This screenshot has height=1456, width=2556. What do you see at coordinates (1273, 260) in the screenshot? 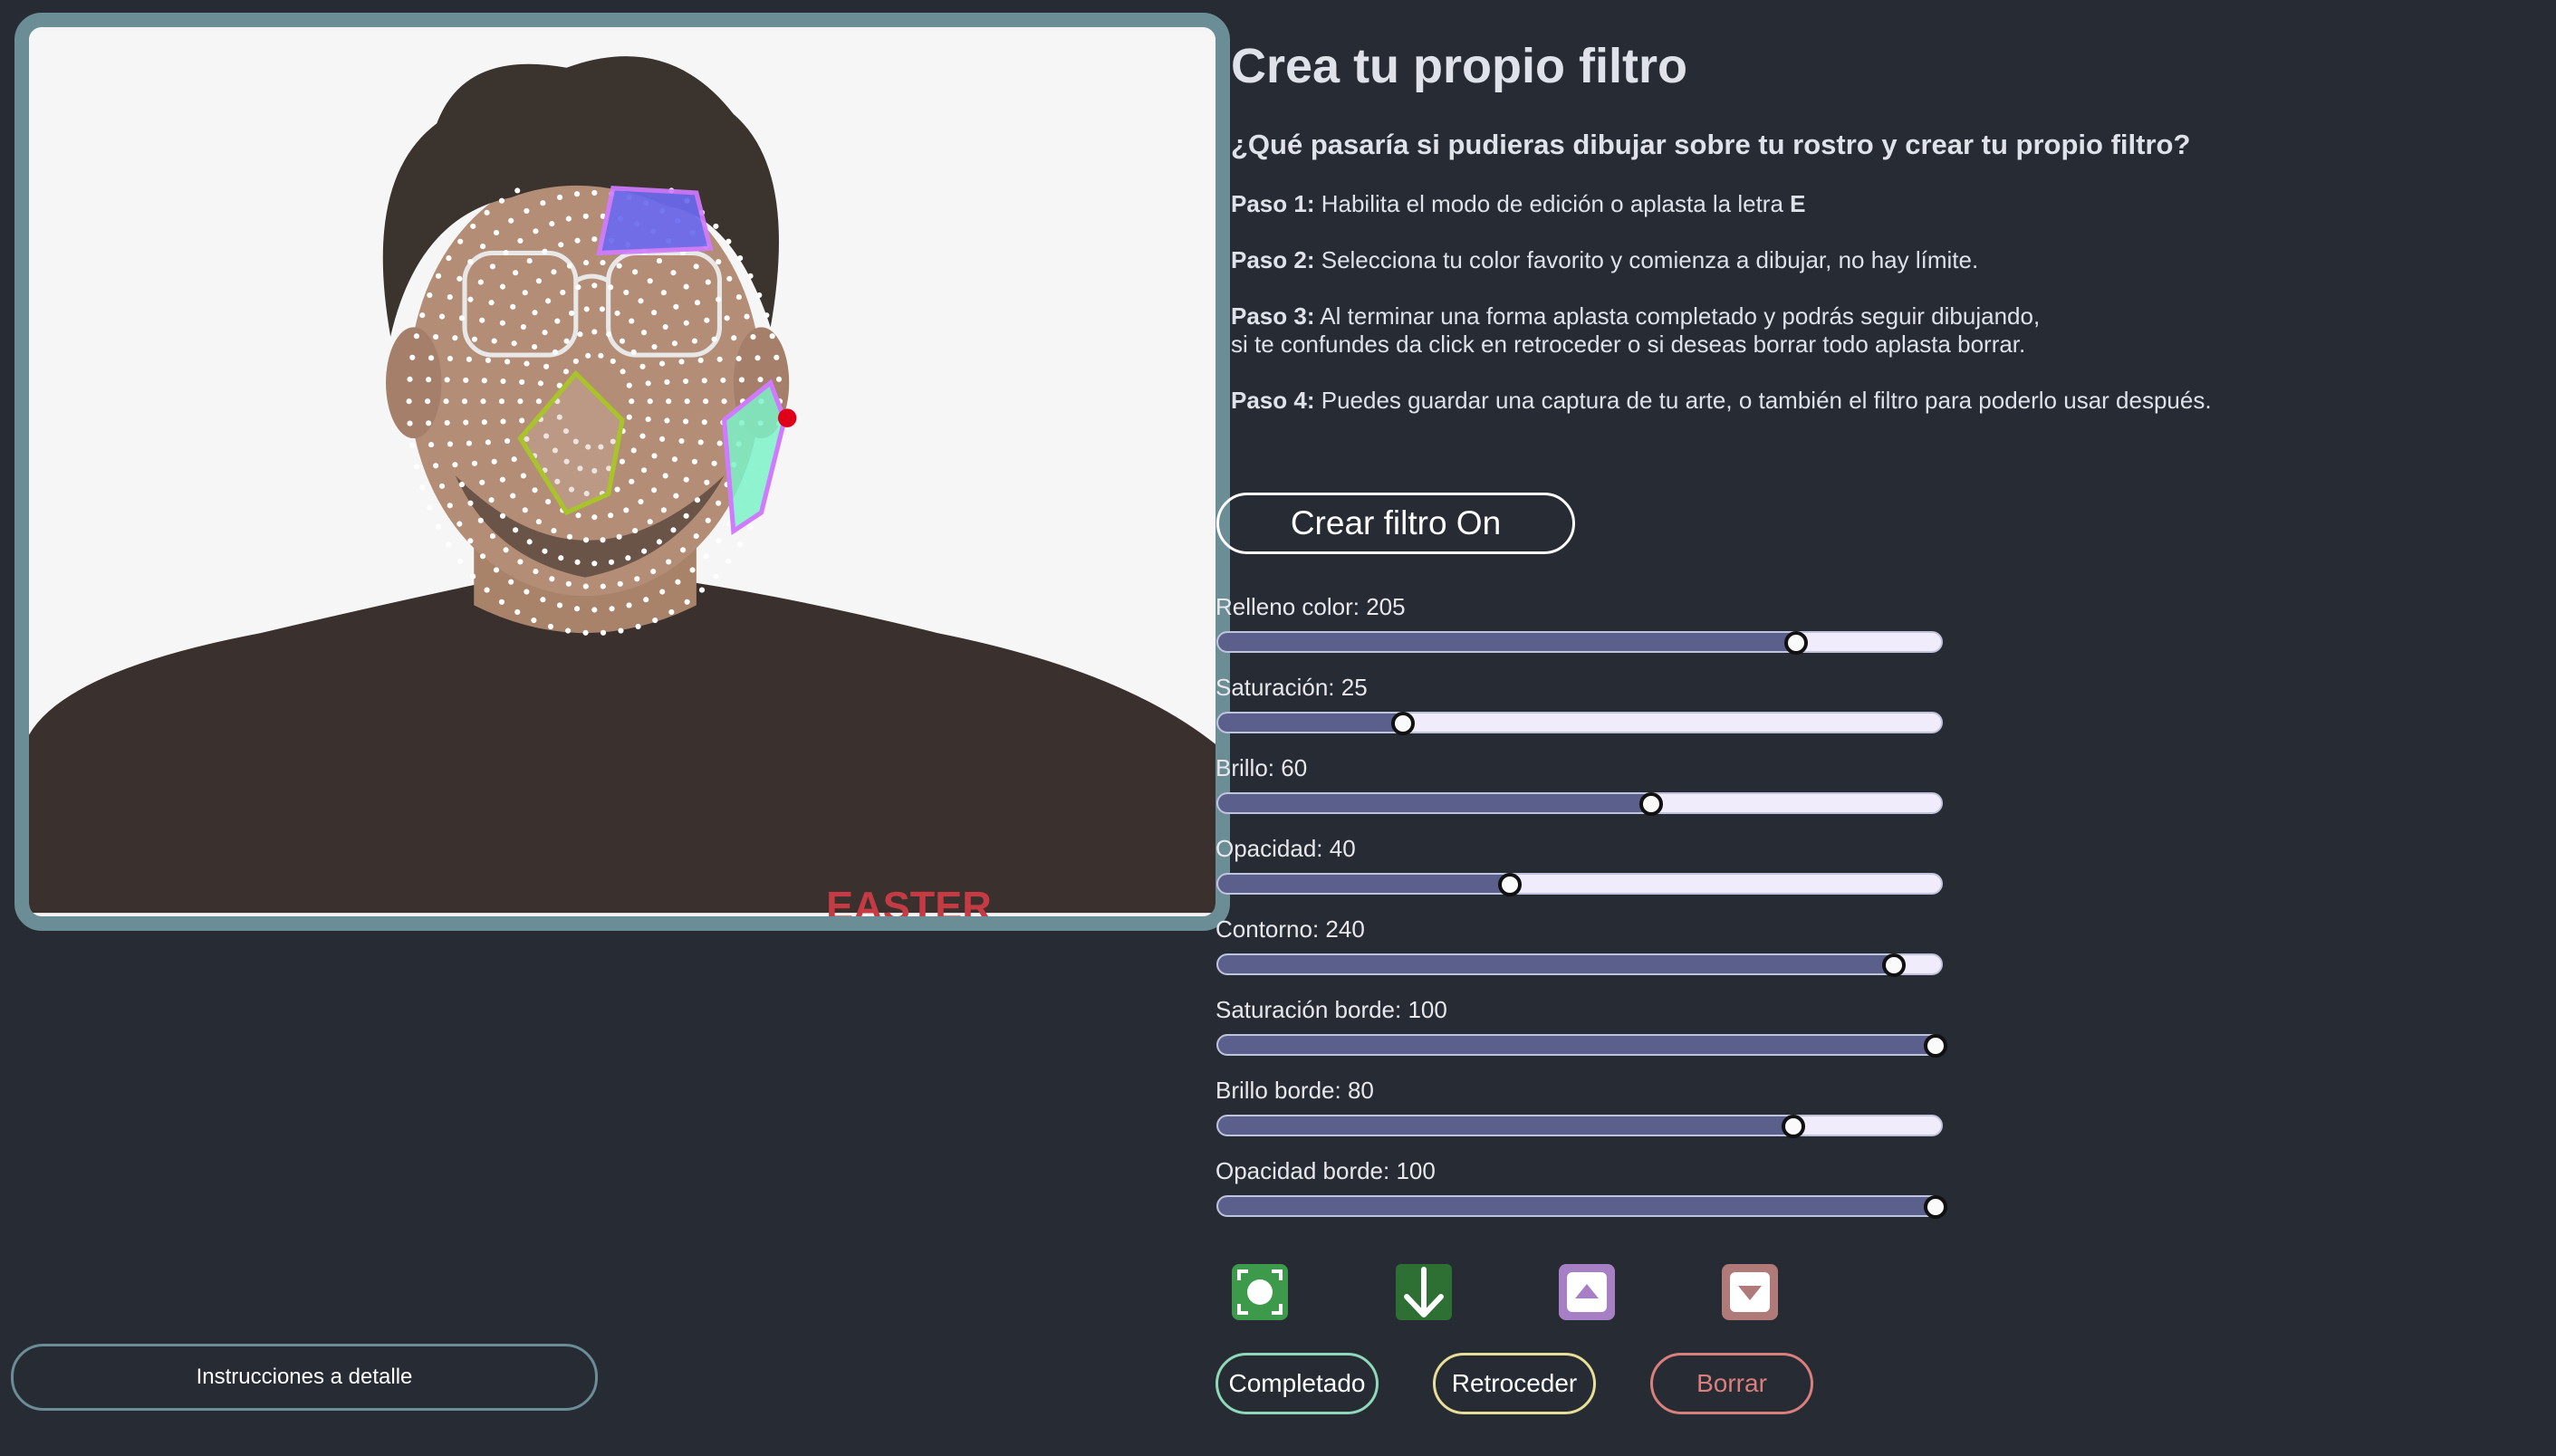
I see `step-label: Paso 2:` at bounding box center [1273, 260].